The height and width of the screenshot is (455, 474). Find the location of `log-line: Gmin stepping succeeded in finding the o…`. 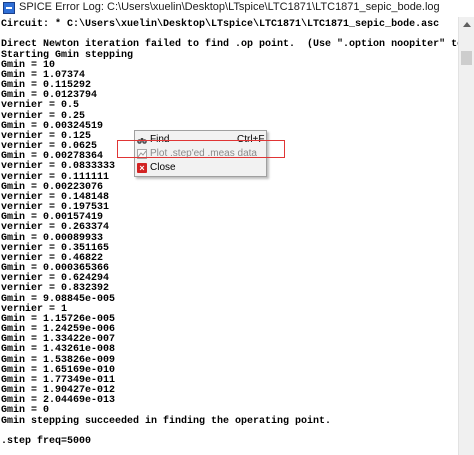

log-line: Gmin stepping succeeded in finding the o… is located at coordinates (166, 421).